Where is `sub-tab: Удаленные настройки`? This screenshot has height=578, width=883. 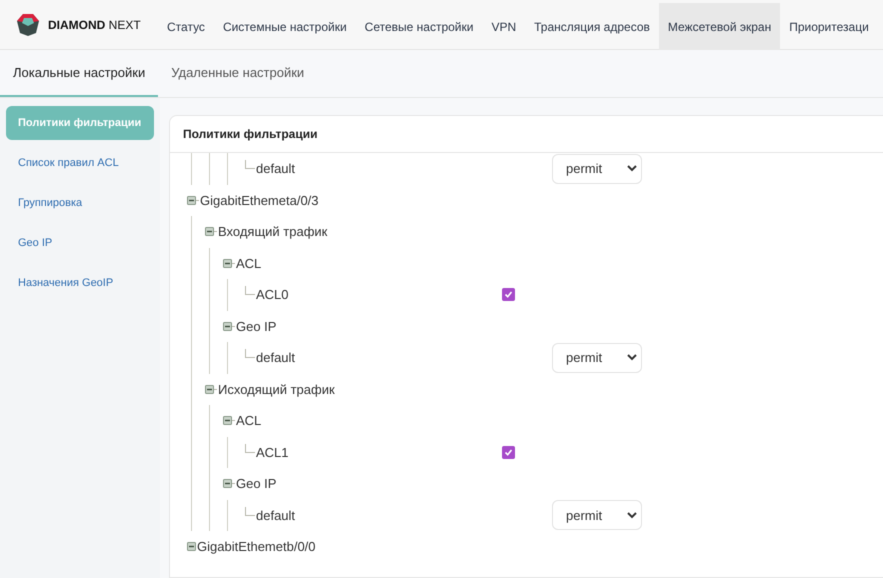 sub-tab: Удаленные настройки is located at coordinates (238, 73).